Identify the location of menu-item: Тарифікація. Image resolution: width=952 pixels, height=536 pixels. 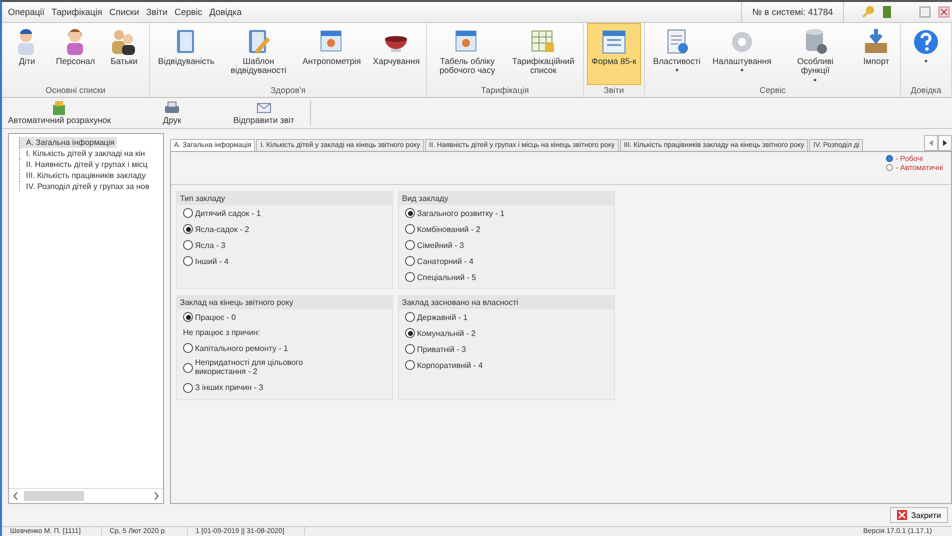
(77, 12).